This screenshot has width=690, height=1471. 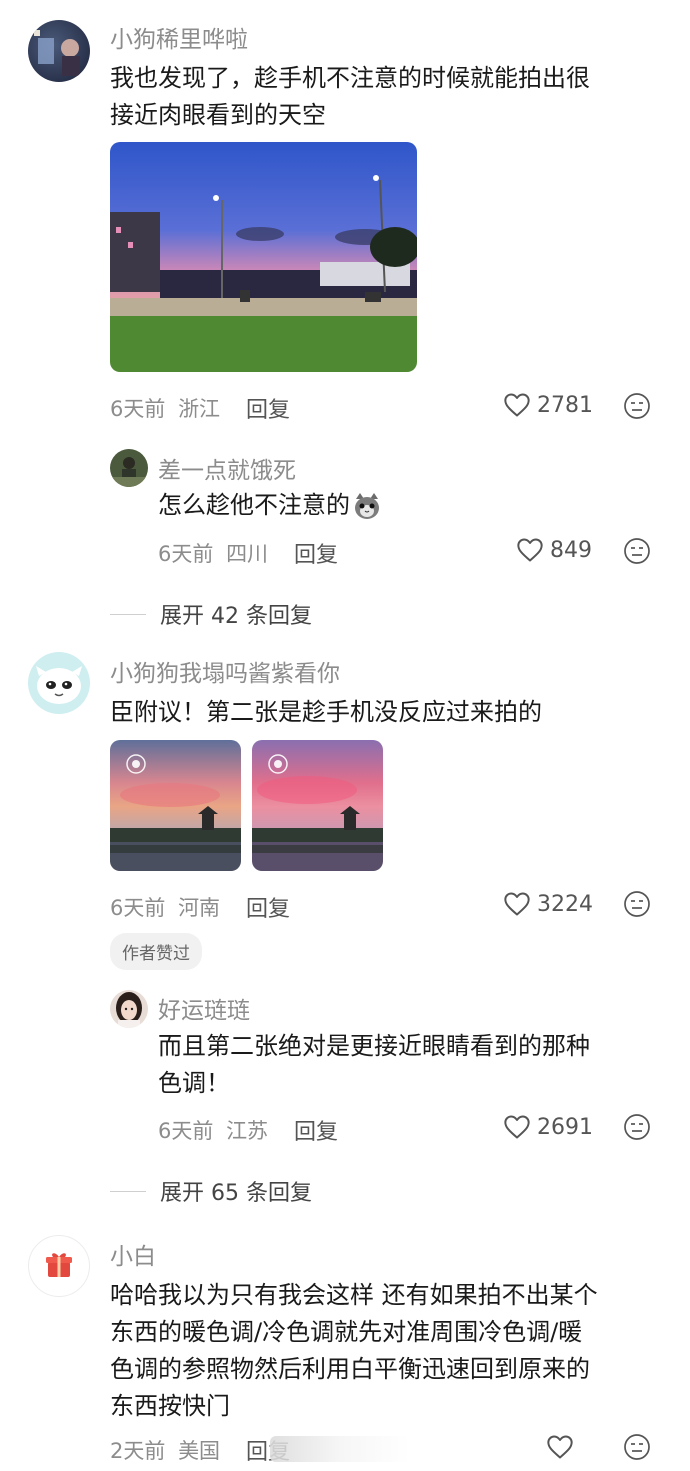 I want to click on sky-photo-image, so click(x=263, y=257).